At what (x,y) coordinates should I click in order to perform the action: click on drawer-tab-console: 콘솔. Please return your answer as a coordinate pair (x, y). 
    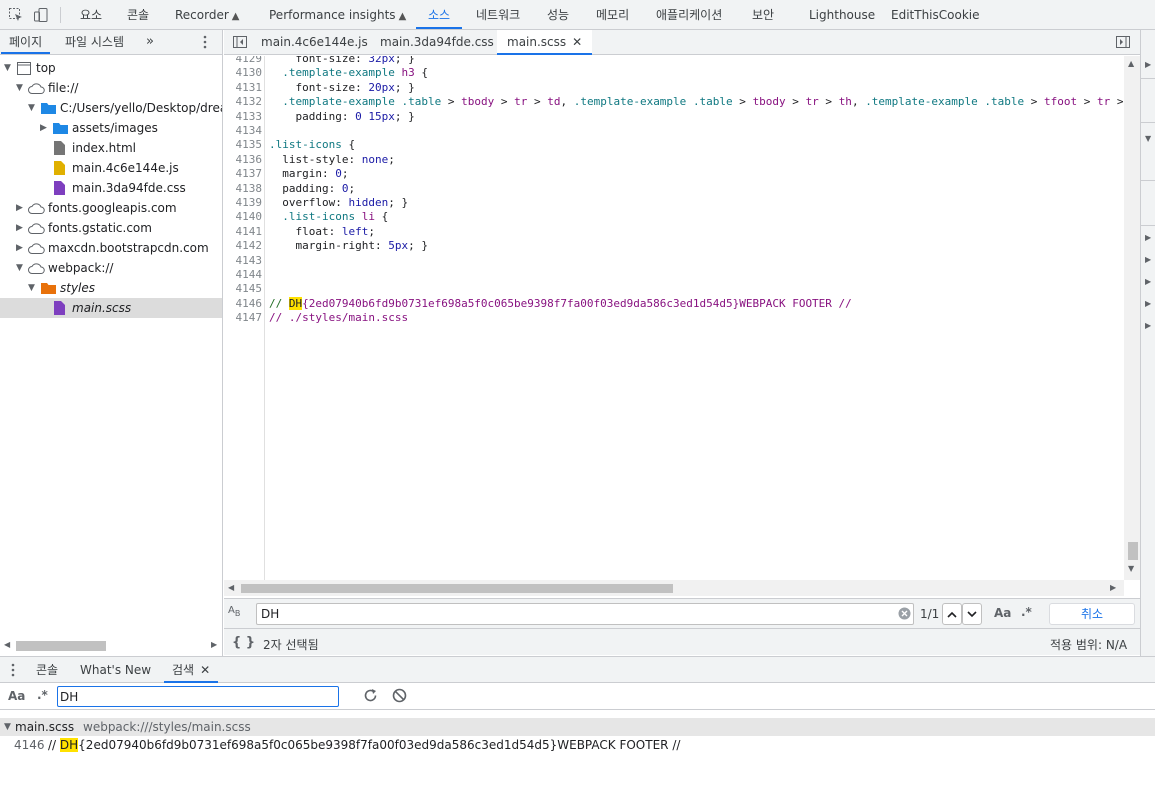
    Looking at the image, I should click on (47, 670).